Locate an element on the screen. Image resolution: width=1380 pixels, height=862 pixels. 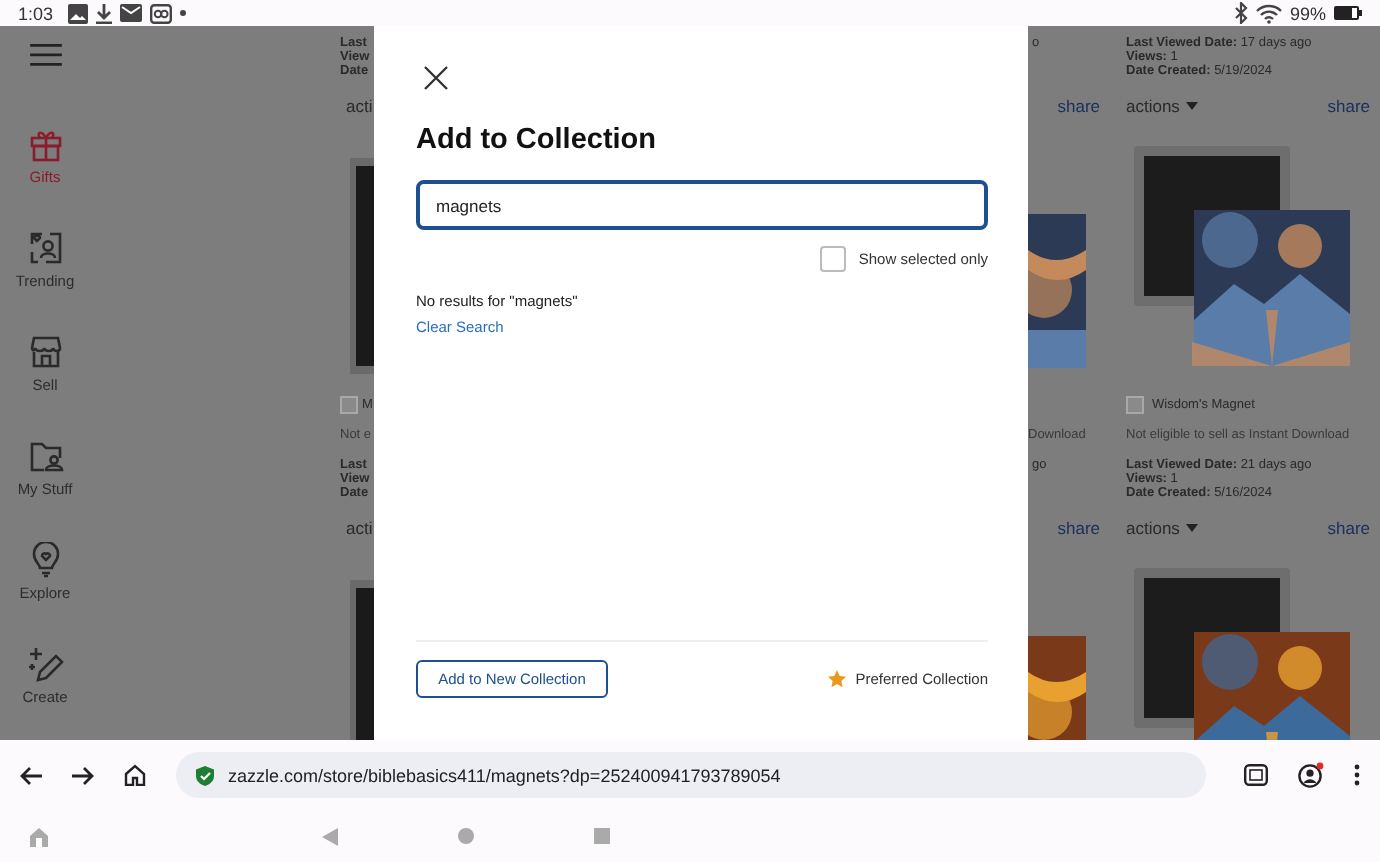
search-field: magnets is located at coordinates (702, 205).